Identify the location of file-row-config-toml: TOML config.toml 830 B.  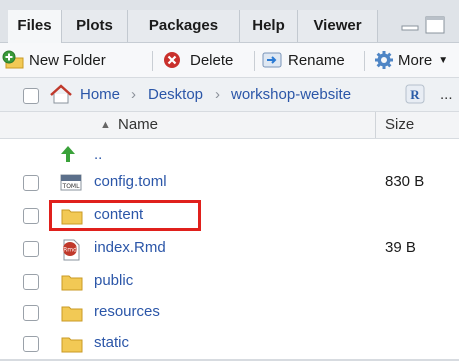
(229, 182).